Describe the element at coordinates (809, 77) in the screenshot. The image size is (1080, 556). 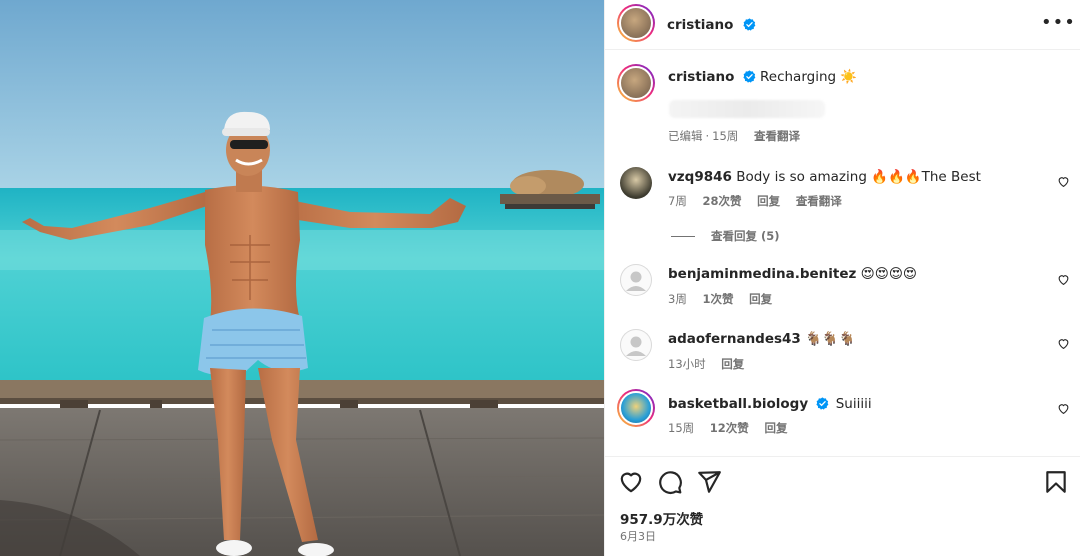
I see `caption-text: Recharging ☀️` at that location.